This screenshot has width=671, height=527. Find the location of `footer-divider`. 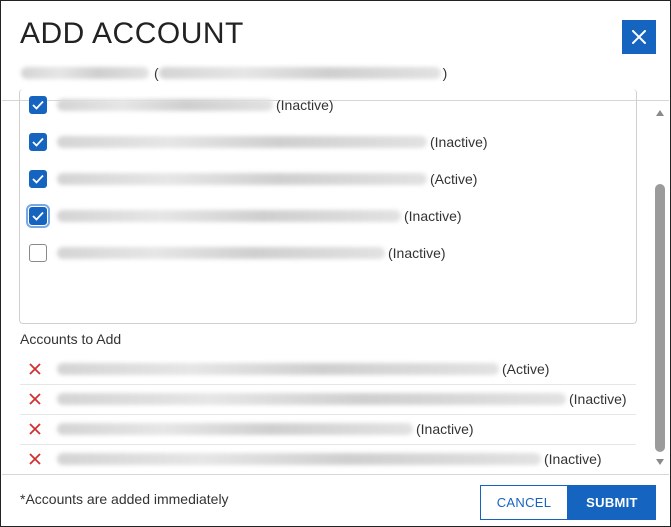

footer-divider is located at coordinates (335, 474).